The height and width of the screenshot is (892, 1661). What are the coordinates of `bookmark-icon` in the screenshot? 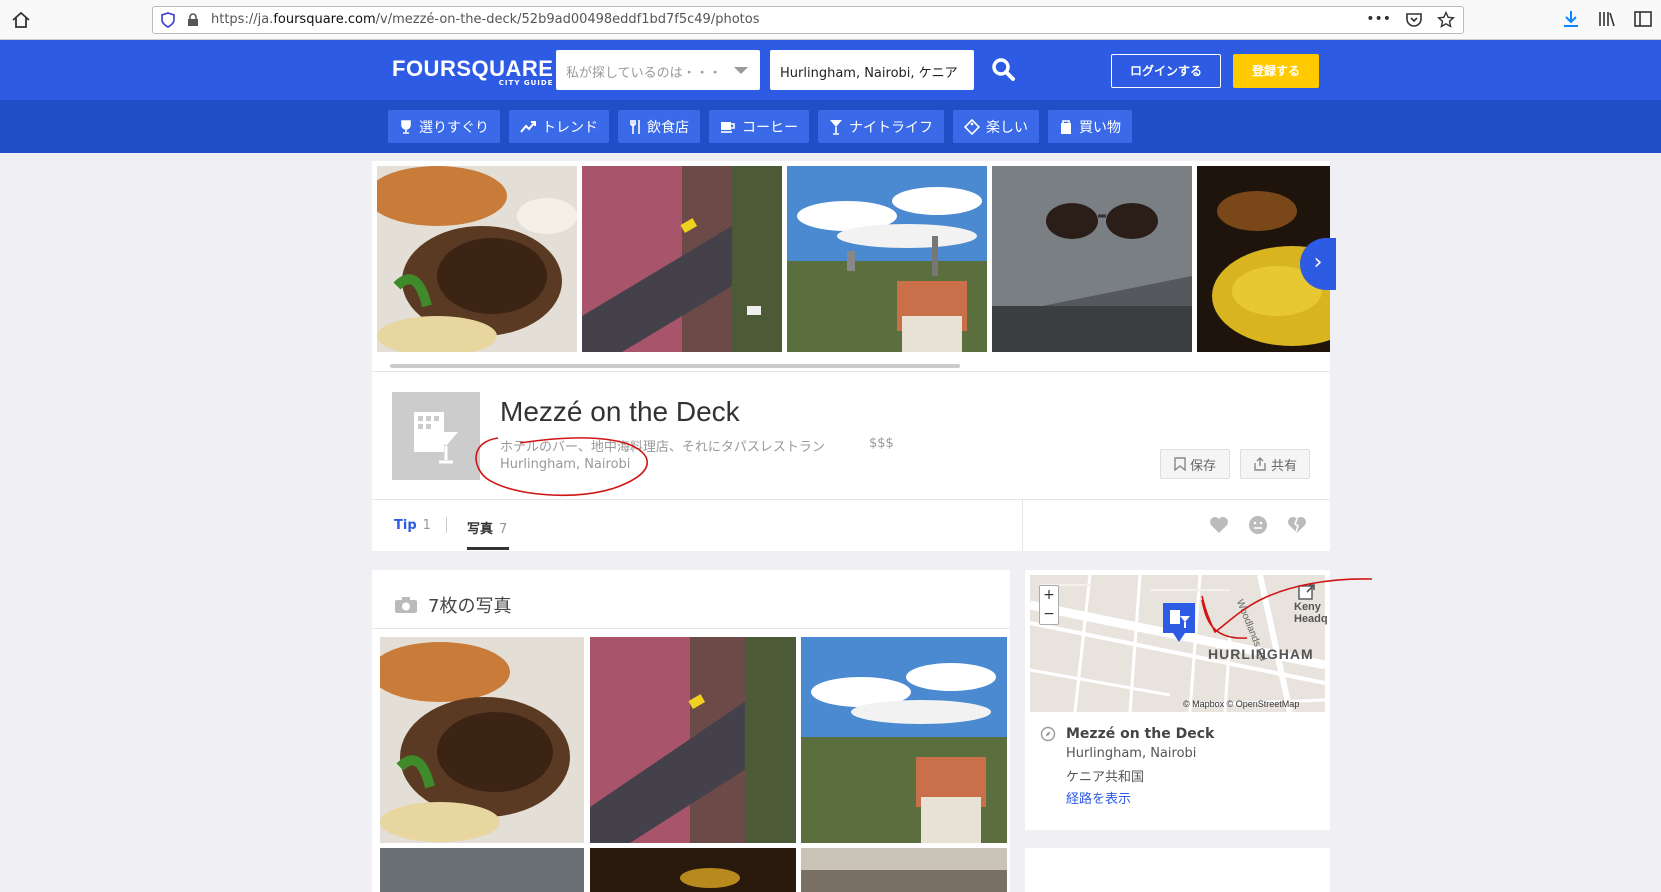 It's located at (1180, 464).